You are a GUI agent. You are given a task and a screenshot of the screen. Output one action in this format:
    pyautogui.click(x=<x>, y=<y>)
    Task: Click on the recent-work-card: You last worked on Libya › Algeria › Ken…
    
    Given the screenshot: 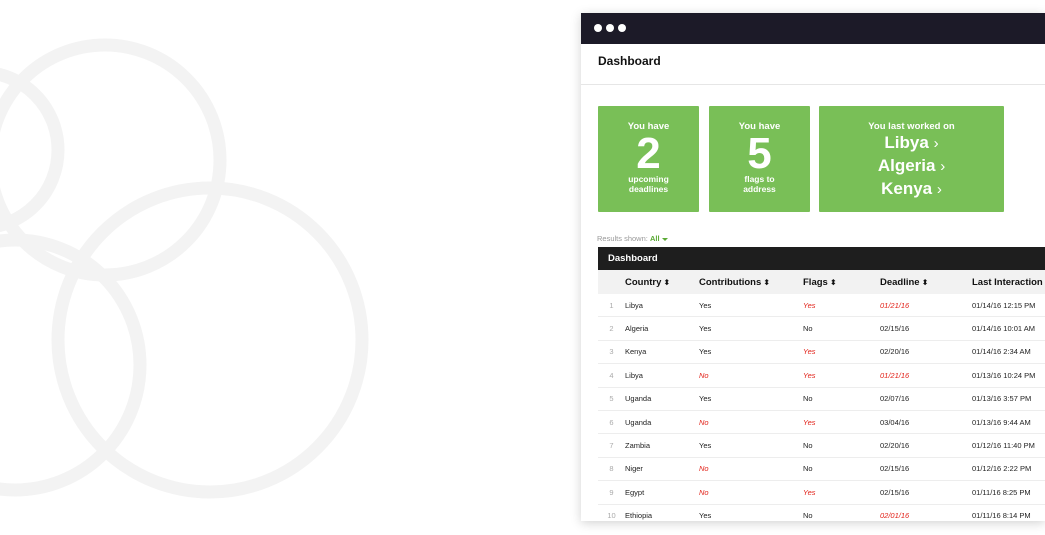 What is the action you would take?
    pyautogui.click(x=911, y=159)
    